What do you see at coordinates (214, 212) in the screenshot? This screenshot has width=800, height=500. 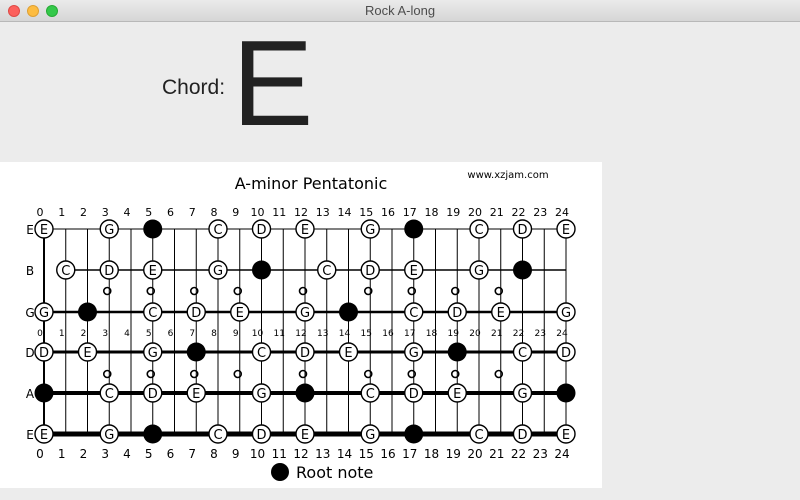 I see `fret-number: 8` at bounding box center [214, 212].